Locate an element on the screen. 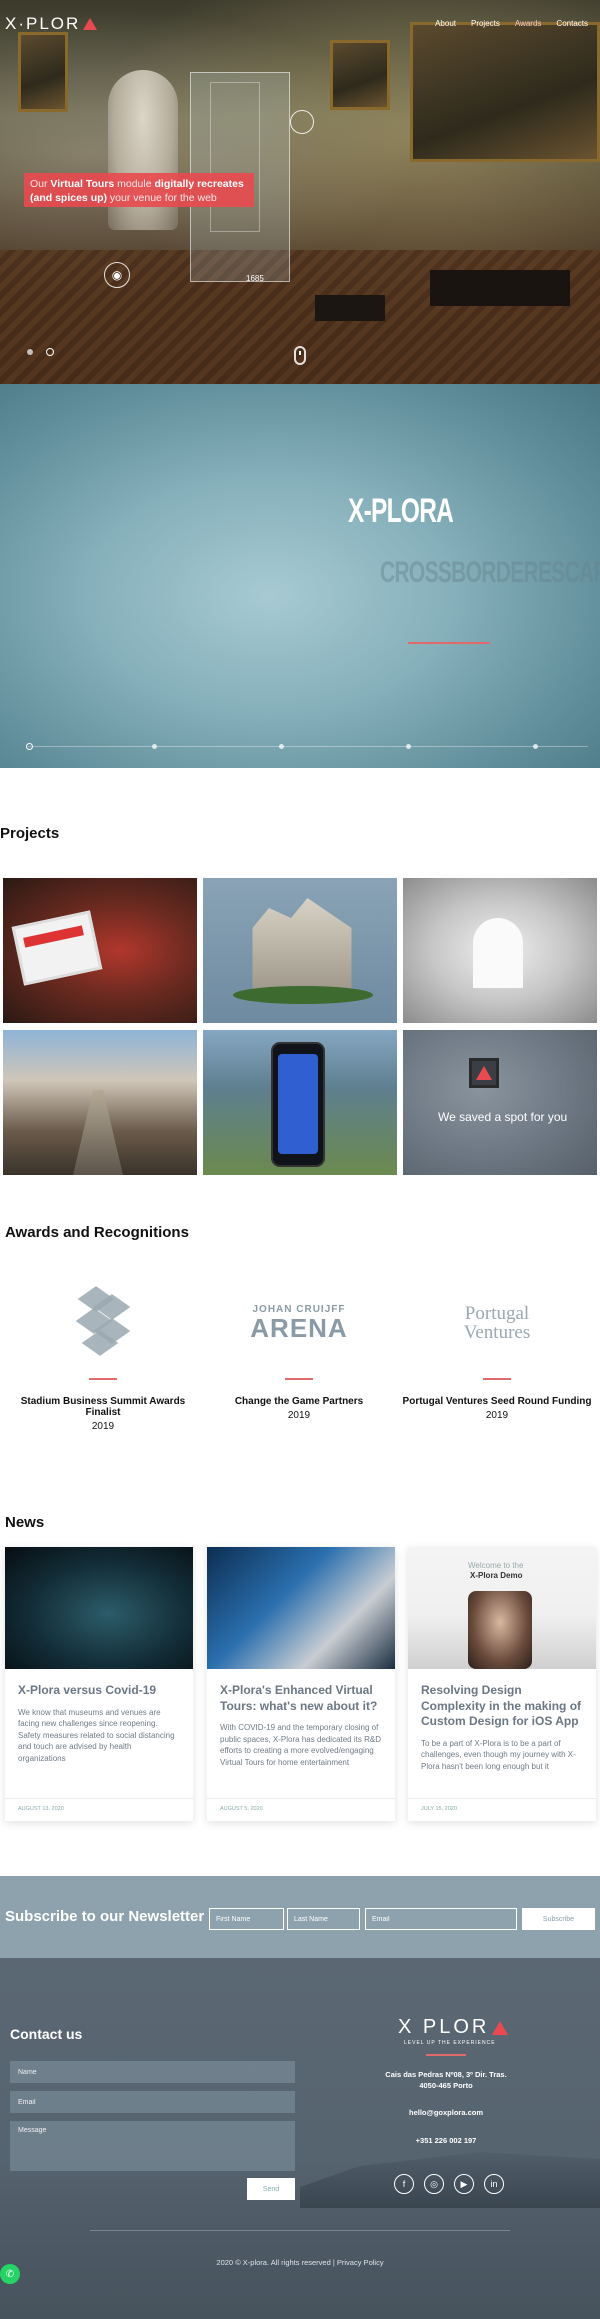 This screenshot has width=600, height=2319. tagline-bold: (and spices up) is located at coordinates (69, 198).